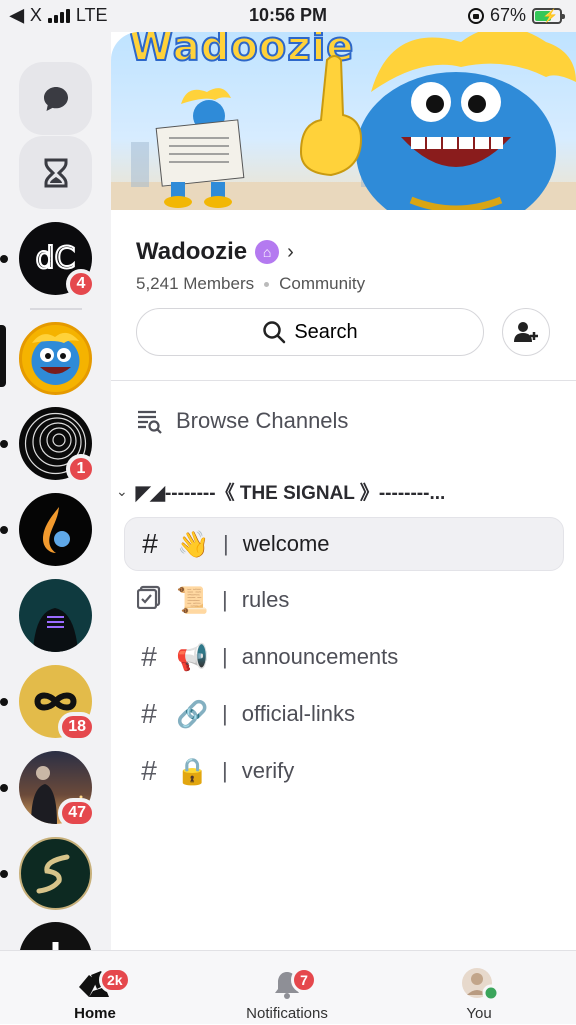  Describe the element at coordinates (192, 713) in the screenshot. I see `channel-emoji: 🔗` at that location.